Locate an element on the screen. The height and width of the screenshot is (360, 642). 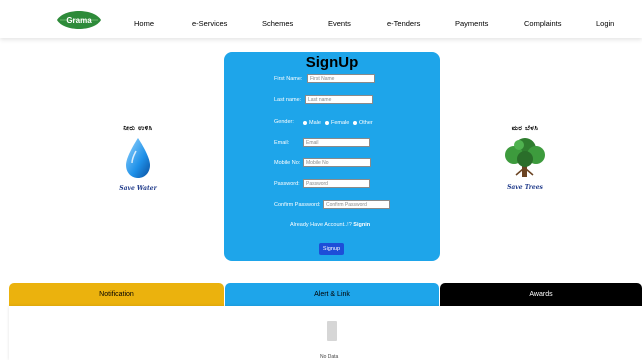
gender-label: Gender: is located at coordinates (284, 122).